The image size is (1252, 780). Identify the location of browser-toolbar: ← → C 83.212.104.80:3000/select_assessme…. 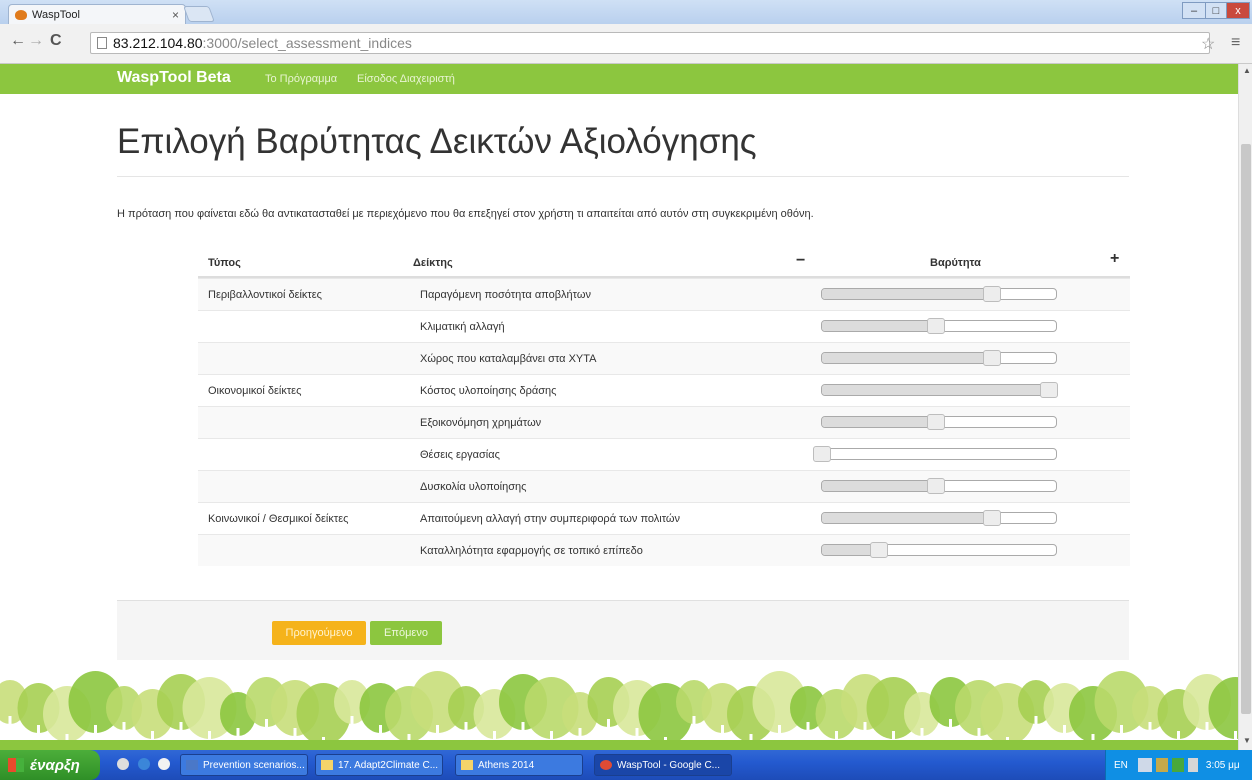
(626, 44).